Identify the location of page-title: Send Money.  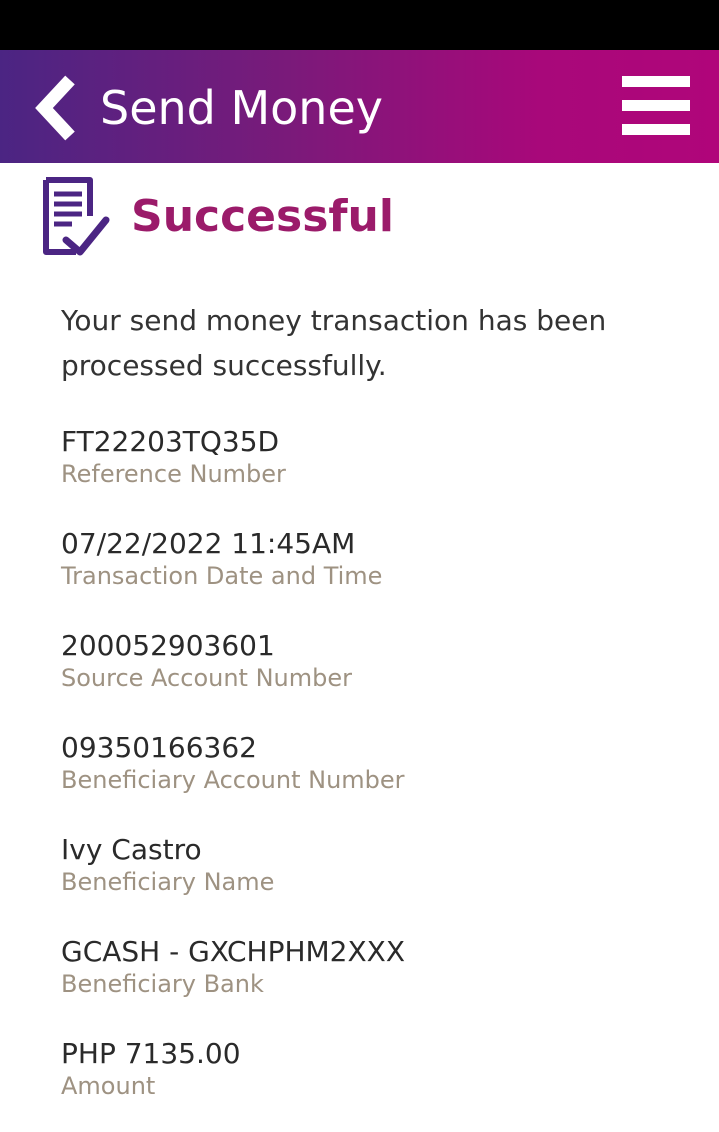
(241, 108).